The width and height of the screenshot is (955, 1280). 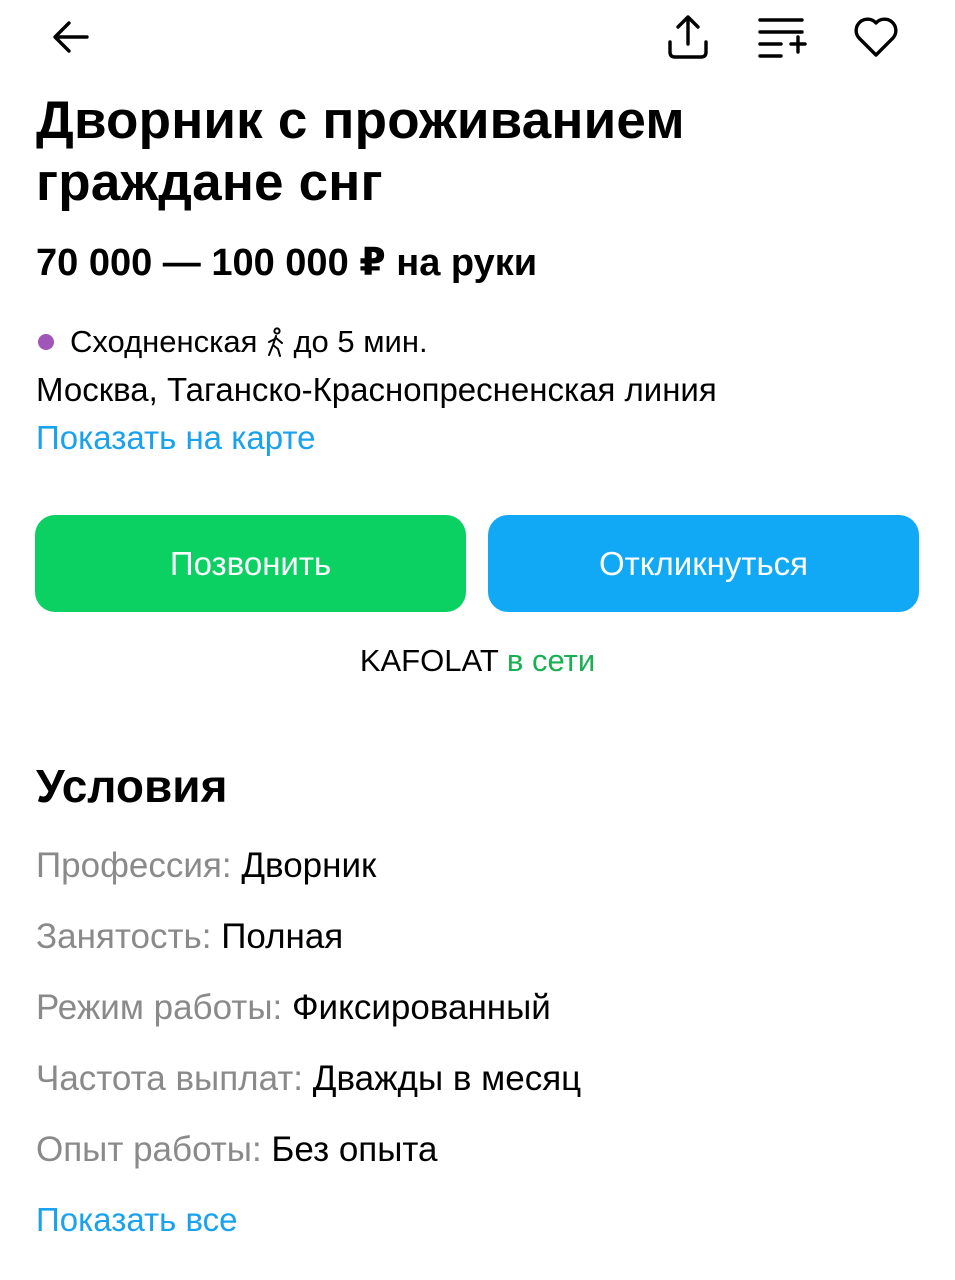 I want to click on respond-button: Откликнуться, so click(x=703, y=563).